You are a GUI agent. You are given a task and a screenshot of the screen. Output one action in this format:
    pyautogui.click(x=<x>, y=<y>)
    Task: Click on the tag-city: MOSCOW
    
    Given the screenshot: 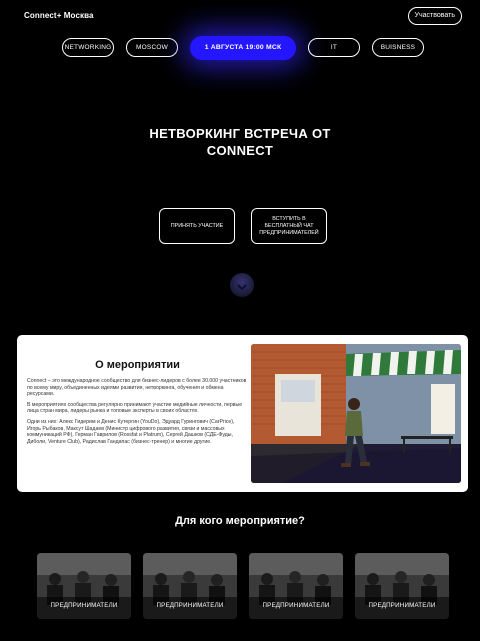 What is the action you would take?
    pyautogui.click(x=152, y=47)
    